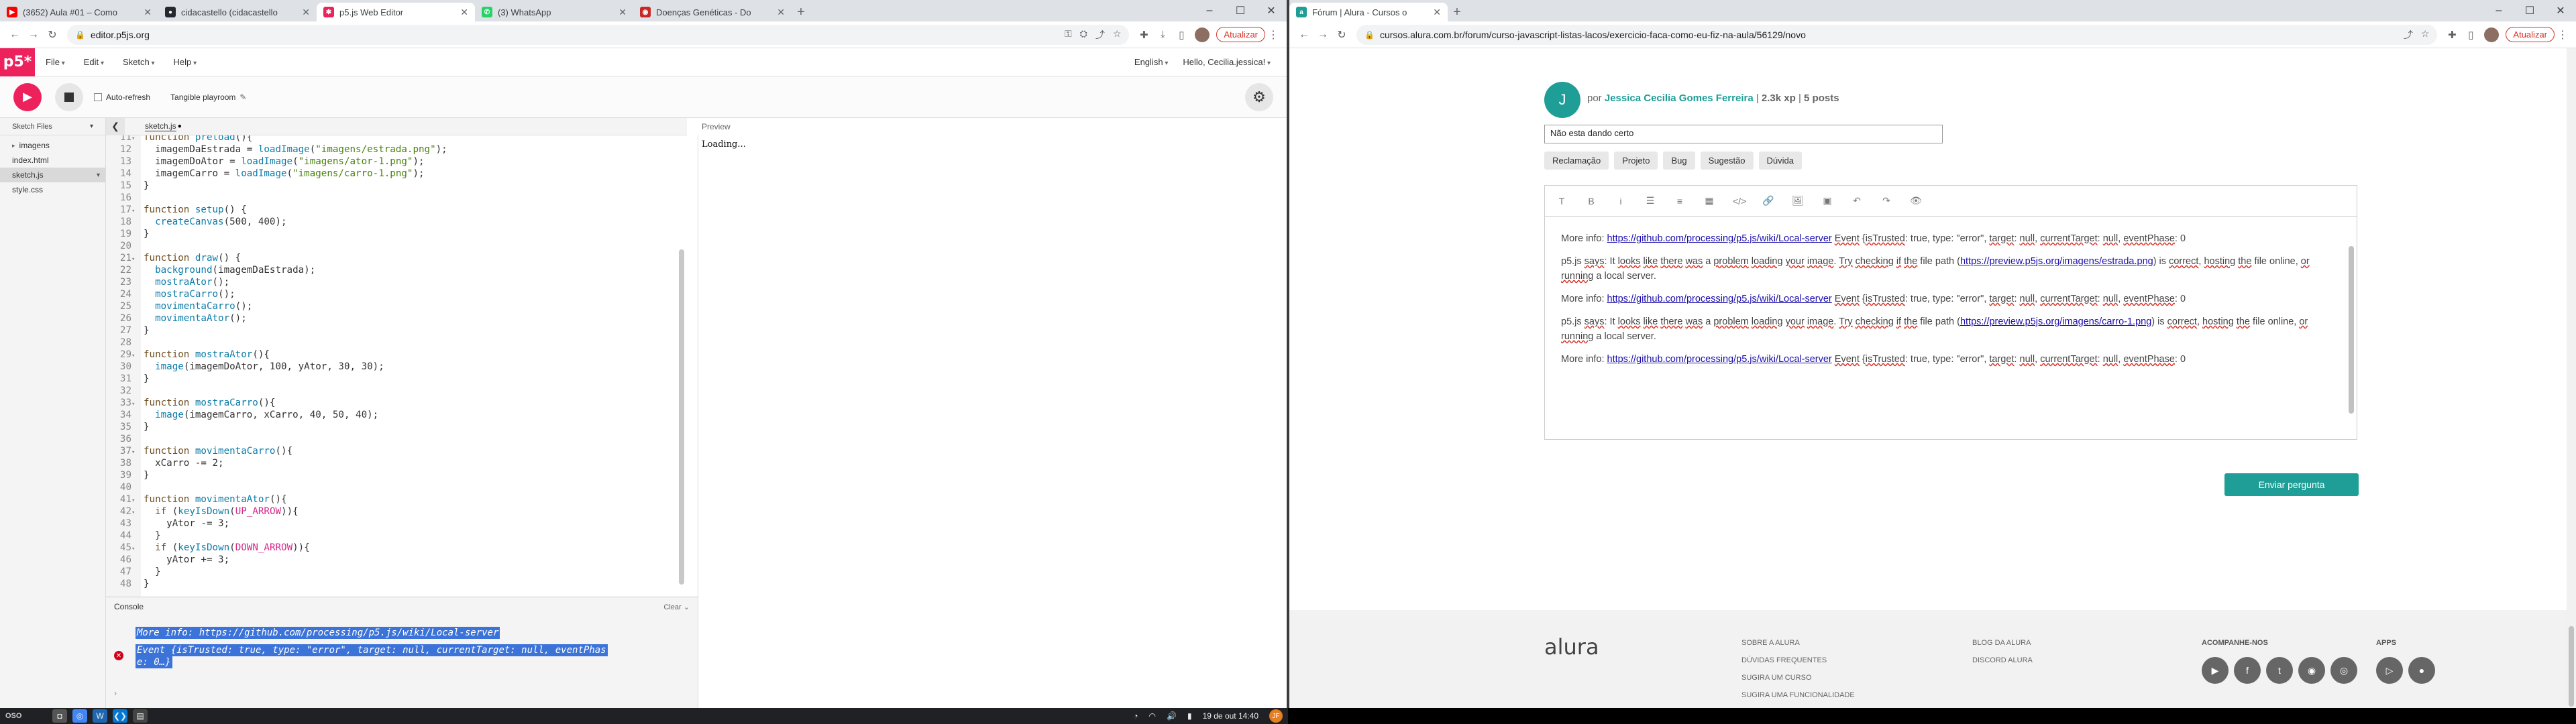 This screenshot has width=2576, height=724. What do you see at coordinates (1916, 200) in the screenshot?
I see `preview-eye-icon: 👁` at bounding box center [1916, 200].